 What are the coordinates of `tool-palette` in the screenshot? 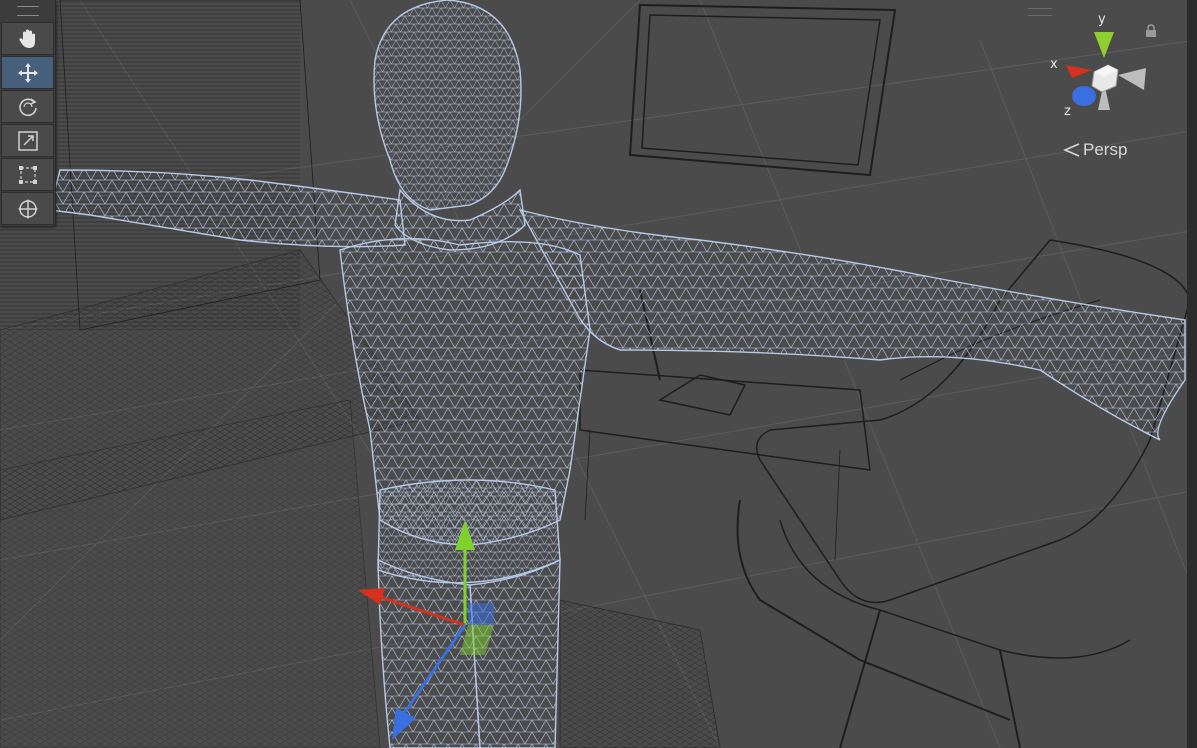 It's located at (28, 113).